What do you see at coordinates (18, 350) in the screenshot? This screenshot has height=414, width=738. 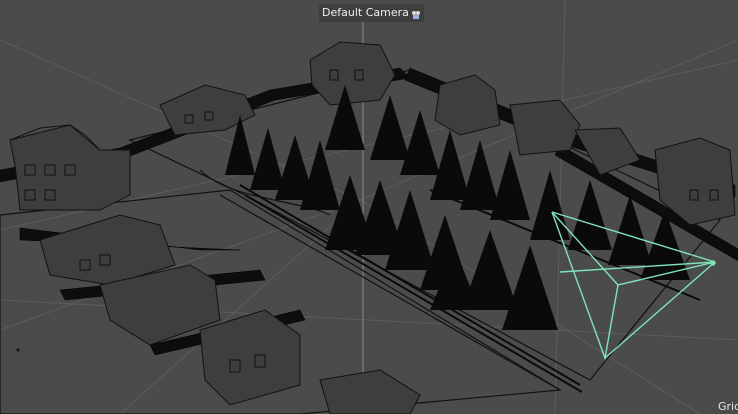 I see `scene-point` at bounding box center [18, 350].